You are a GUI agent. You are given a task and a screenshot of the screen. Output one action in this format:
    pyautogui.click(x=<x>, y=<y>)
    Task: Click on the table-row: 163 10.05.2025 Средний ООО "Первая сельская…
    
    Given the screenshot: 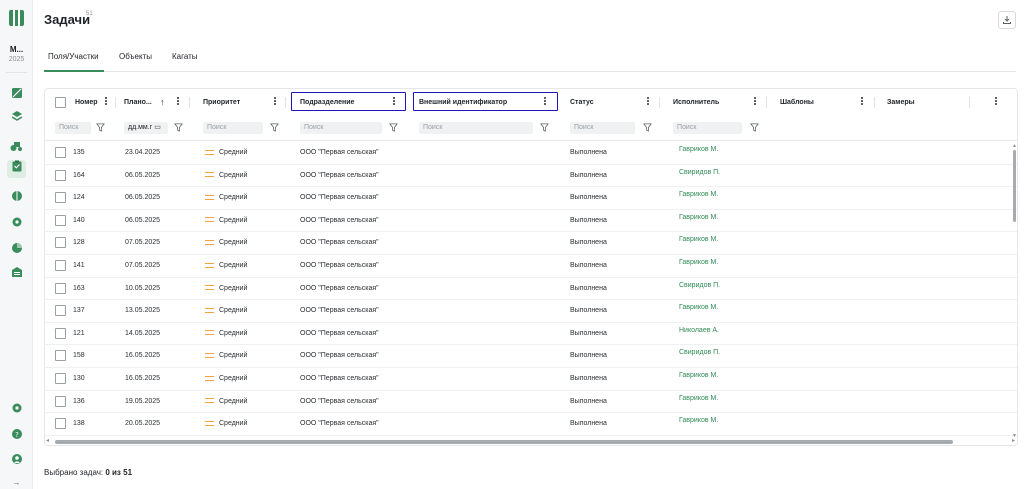 What is the action you would take?
    pyautogui.click(x=531, y=288)
    